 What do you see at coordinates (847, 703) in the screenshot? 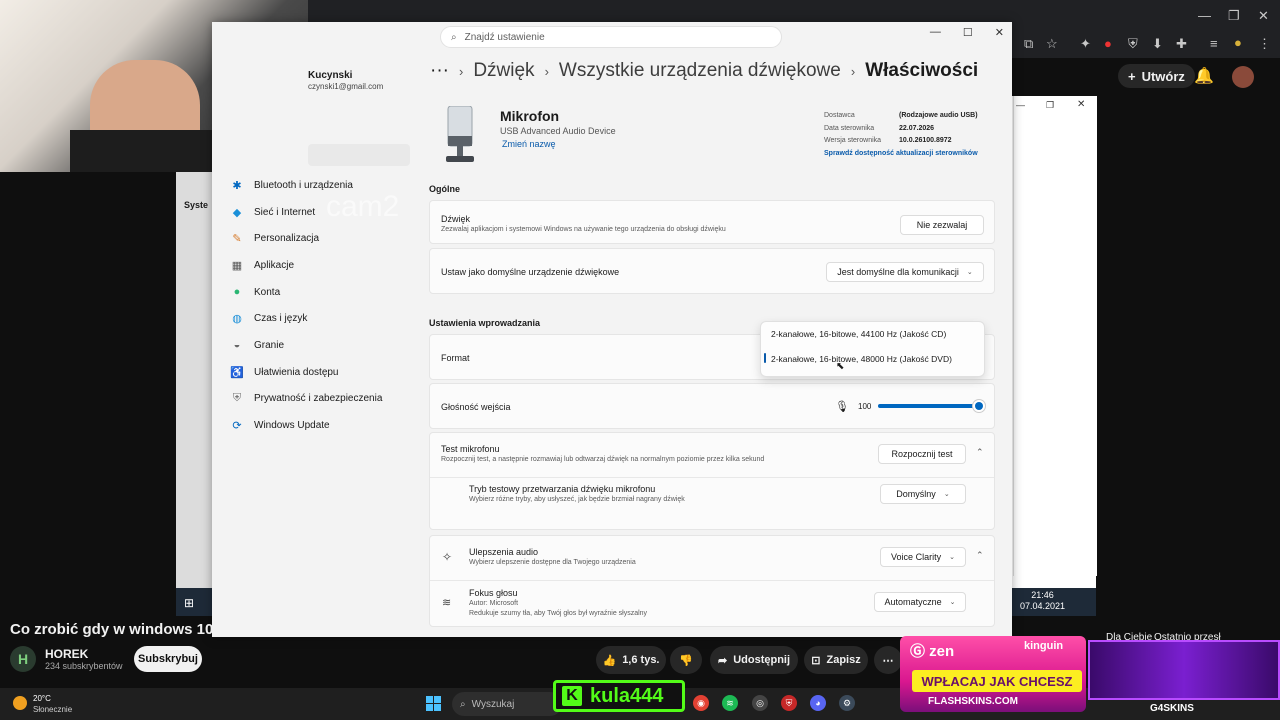
I see `settings-gear-icon: ⚙` at bounding box center [847, 703].